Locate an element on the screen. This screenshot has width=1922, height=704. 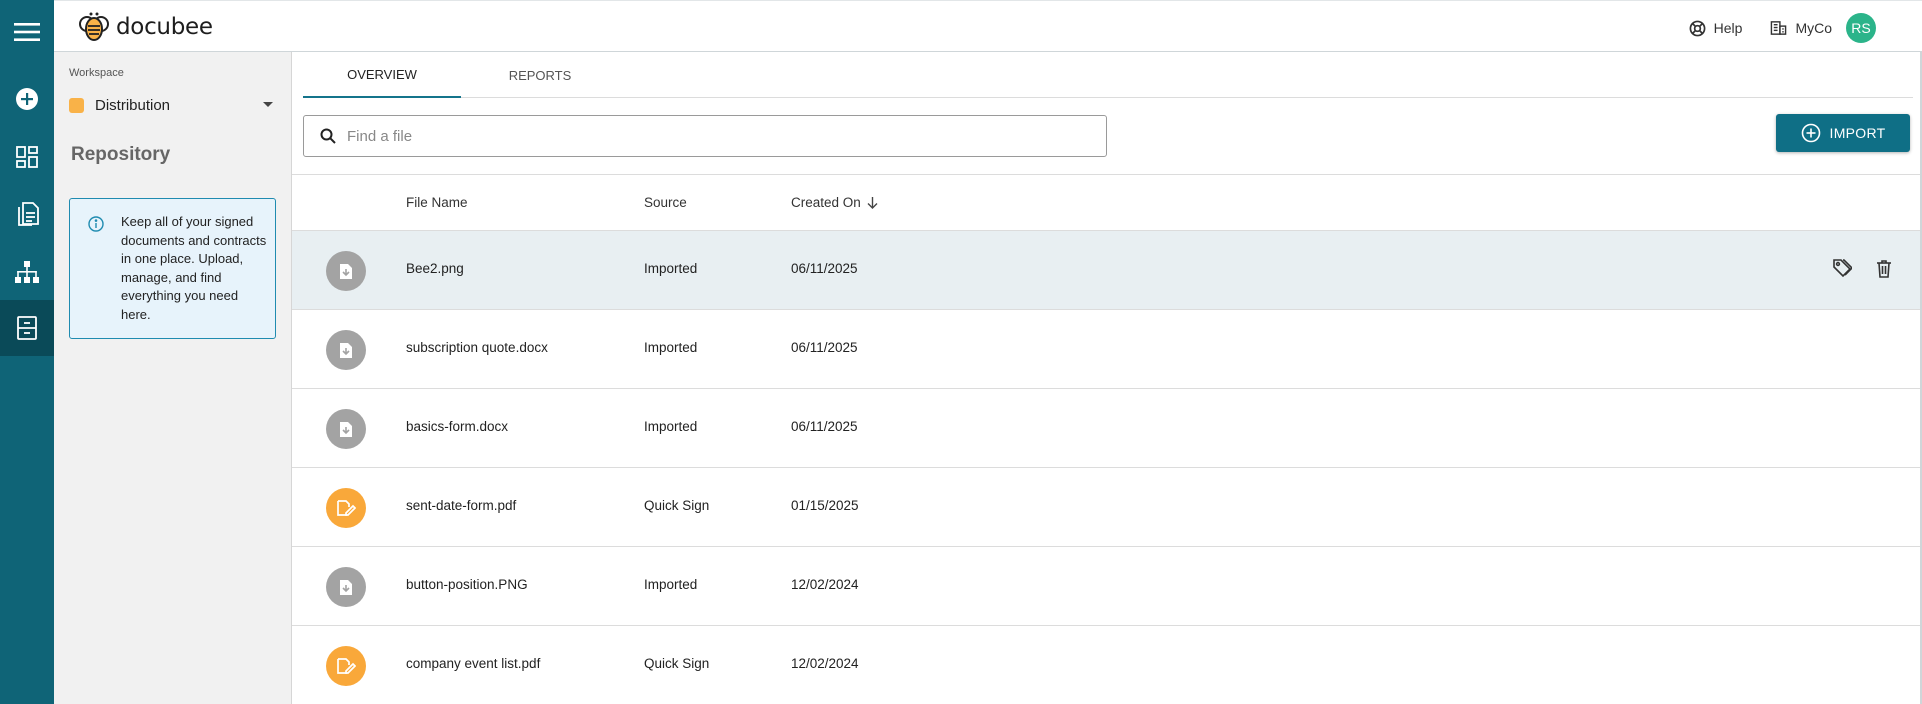
file-name-cell: button-position.PNG is located at coordinates (467, 584).